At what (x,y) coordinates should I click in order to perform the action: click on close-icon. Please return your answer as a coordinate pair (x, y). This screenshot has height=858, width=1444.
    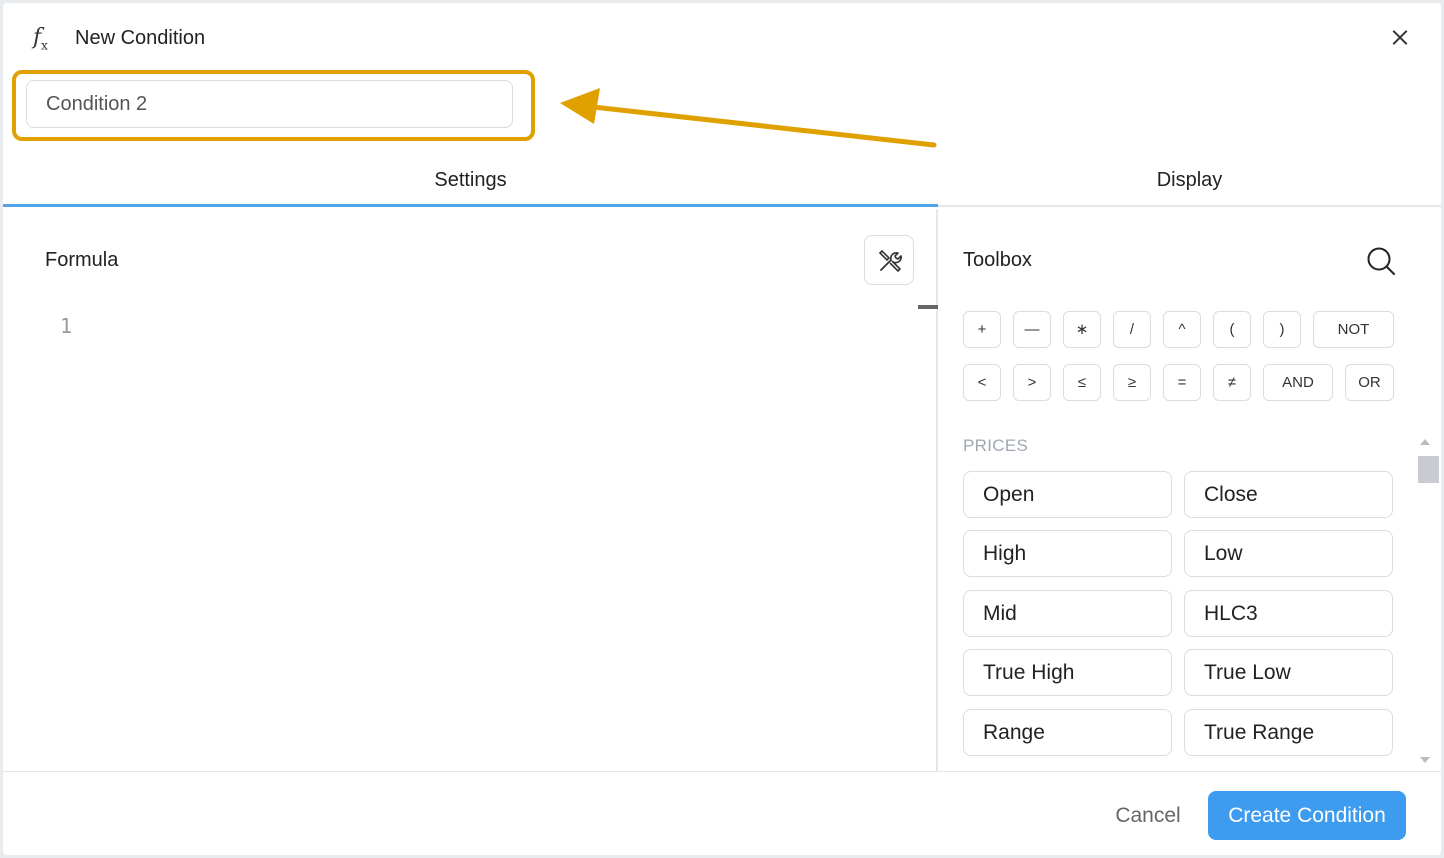
    Looking at the image, I should click on (1400, 38).